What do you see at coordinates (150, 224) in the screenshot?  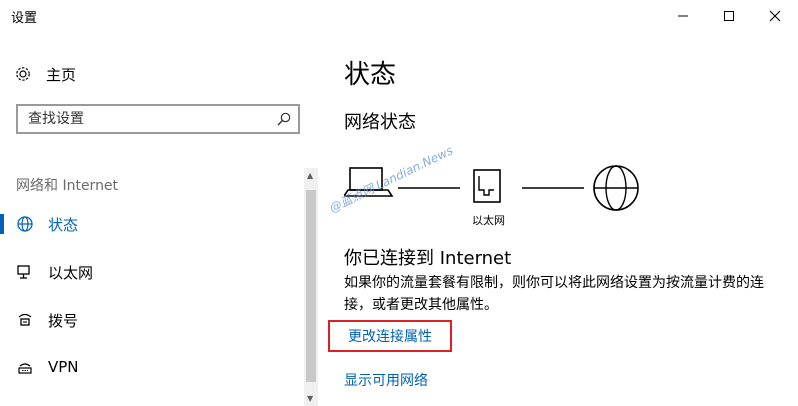 I see `sidebar-item-status: 状态` at bounding box center [150, 224].